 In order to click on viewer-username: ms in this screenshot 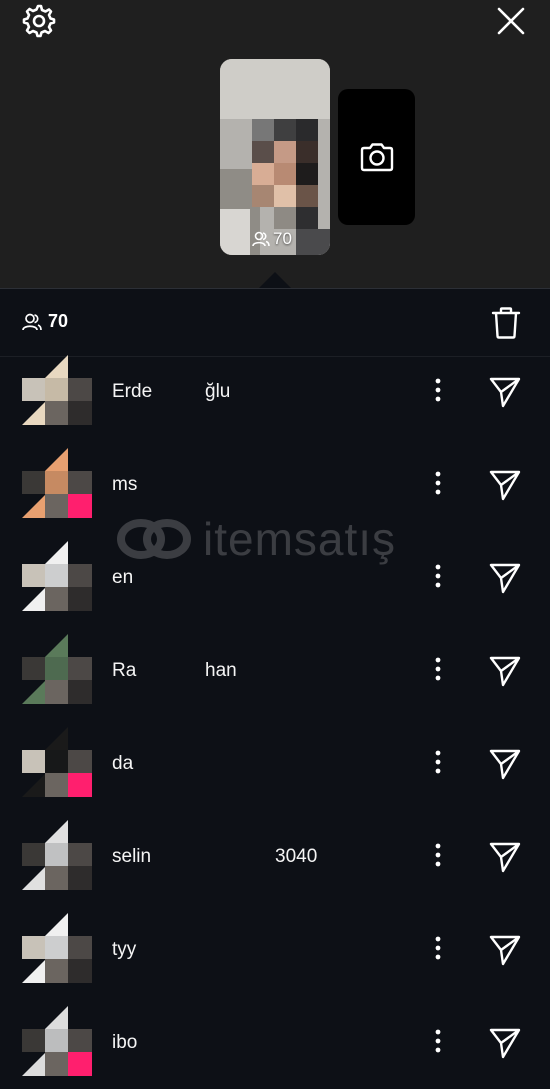, I will do `click(124, 485)`.